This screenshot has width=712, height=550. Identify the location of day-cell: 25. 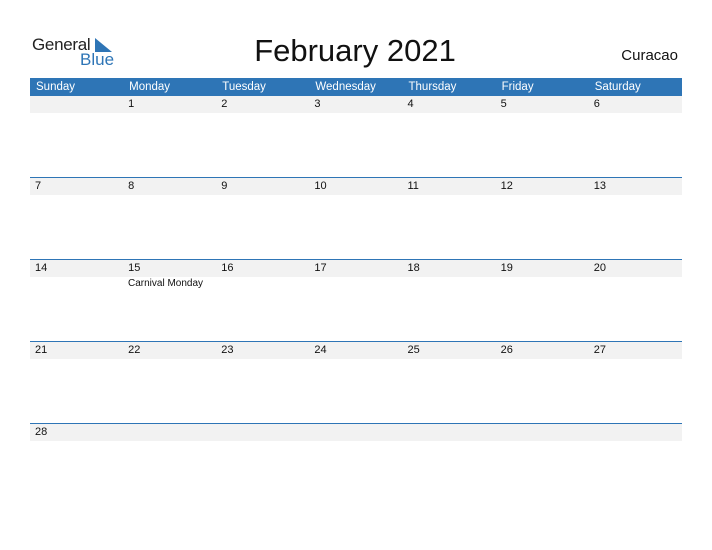
(413, 350).